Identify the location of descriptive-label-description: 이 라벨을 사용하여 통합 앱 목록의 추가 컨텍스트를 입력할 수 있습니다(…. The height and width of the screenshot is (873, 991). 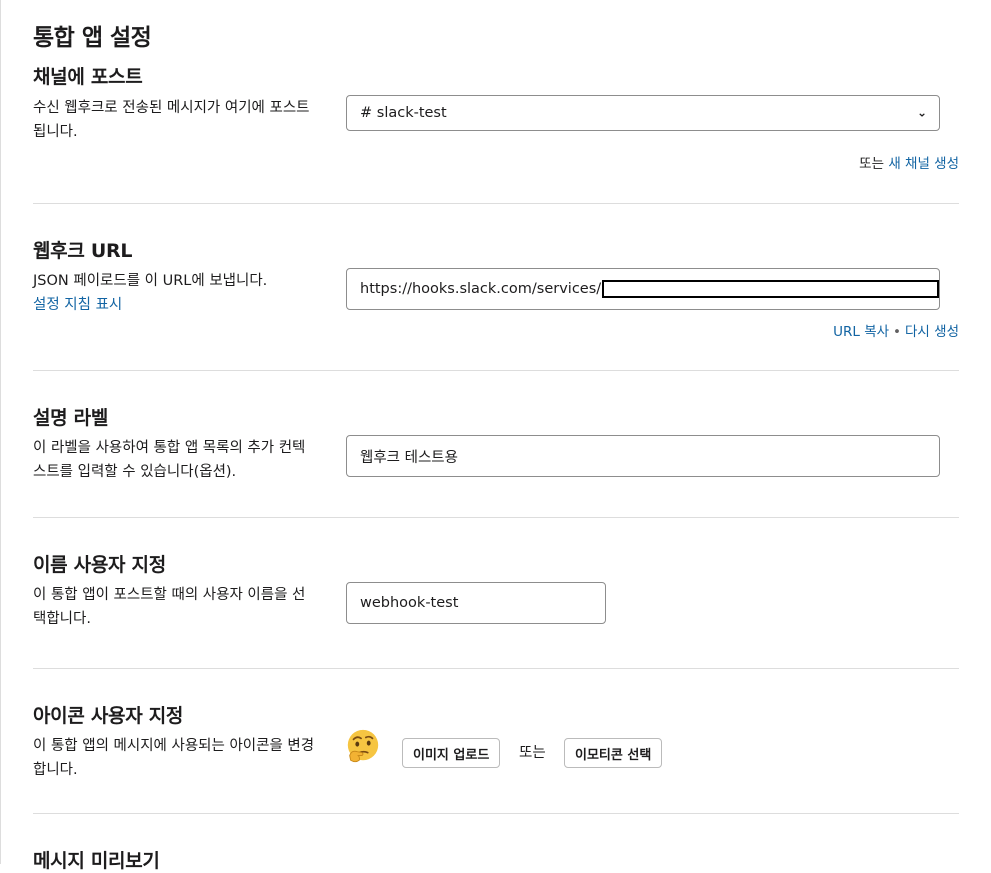
(169, 460).